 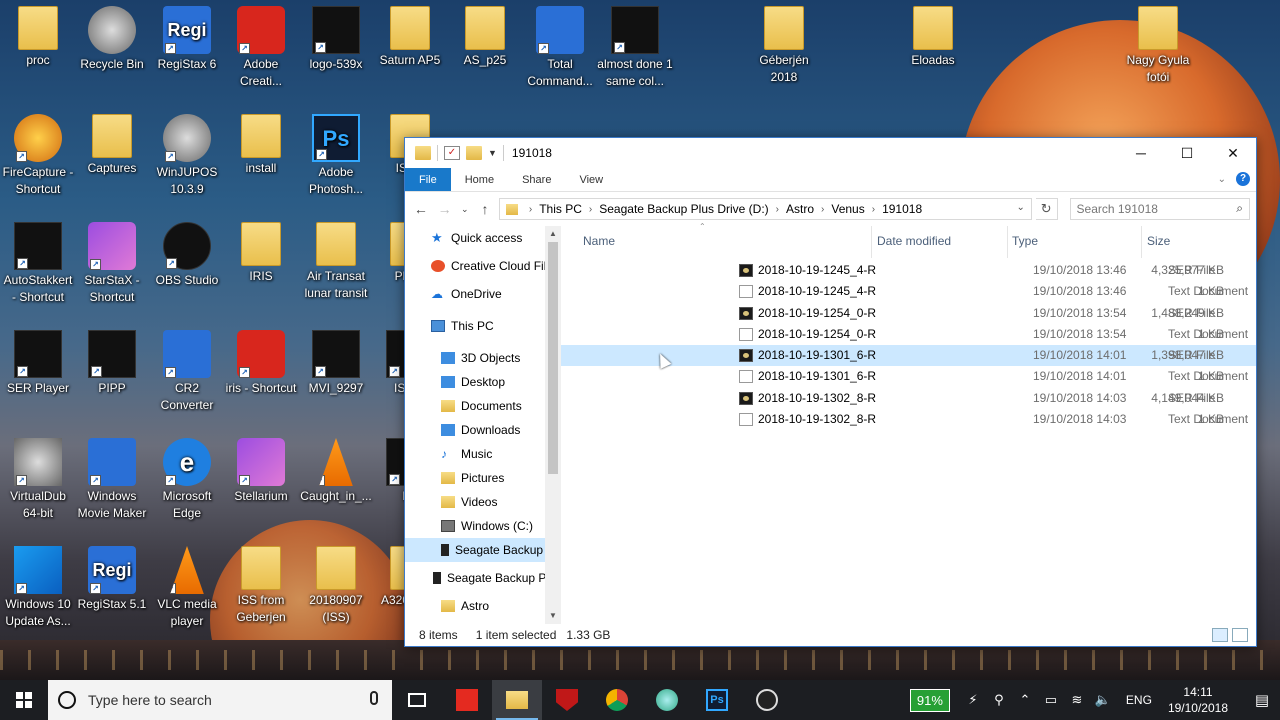 I want to click on customize-quick-access-icon: ▼, so click(x=492, y=153).